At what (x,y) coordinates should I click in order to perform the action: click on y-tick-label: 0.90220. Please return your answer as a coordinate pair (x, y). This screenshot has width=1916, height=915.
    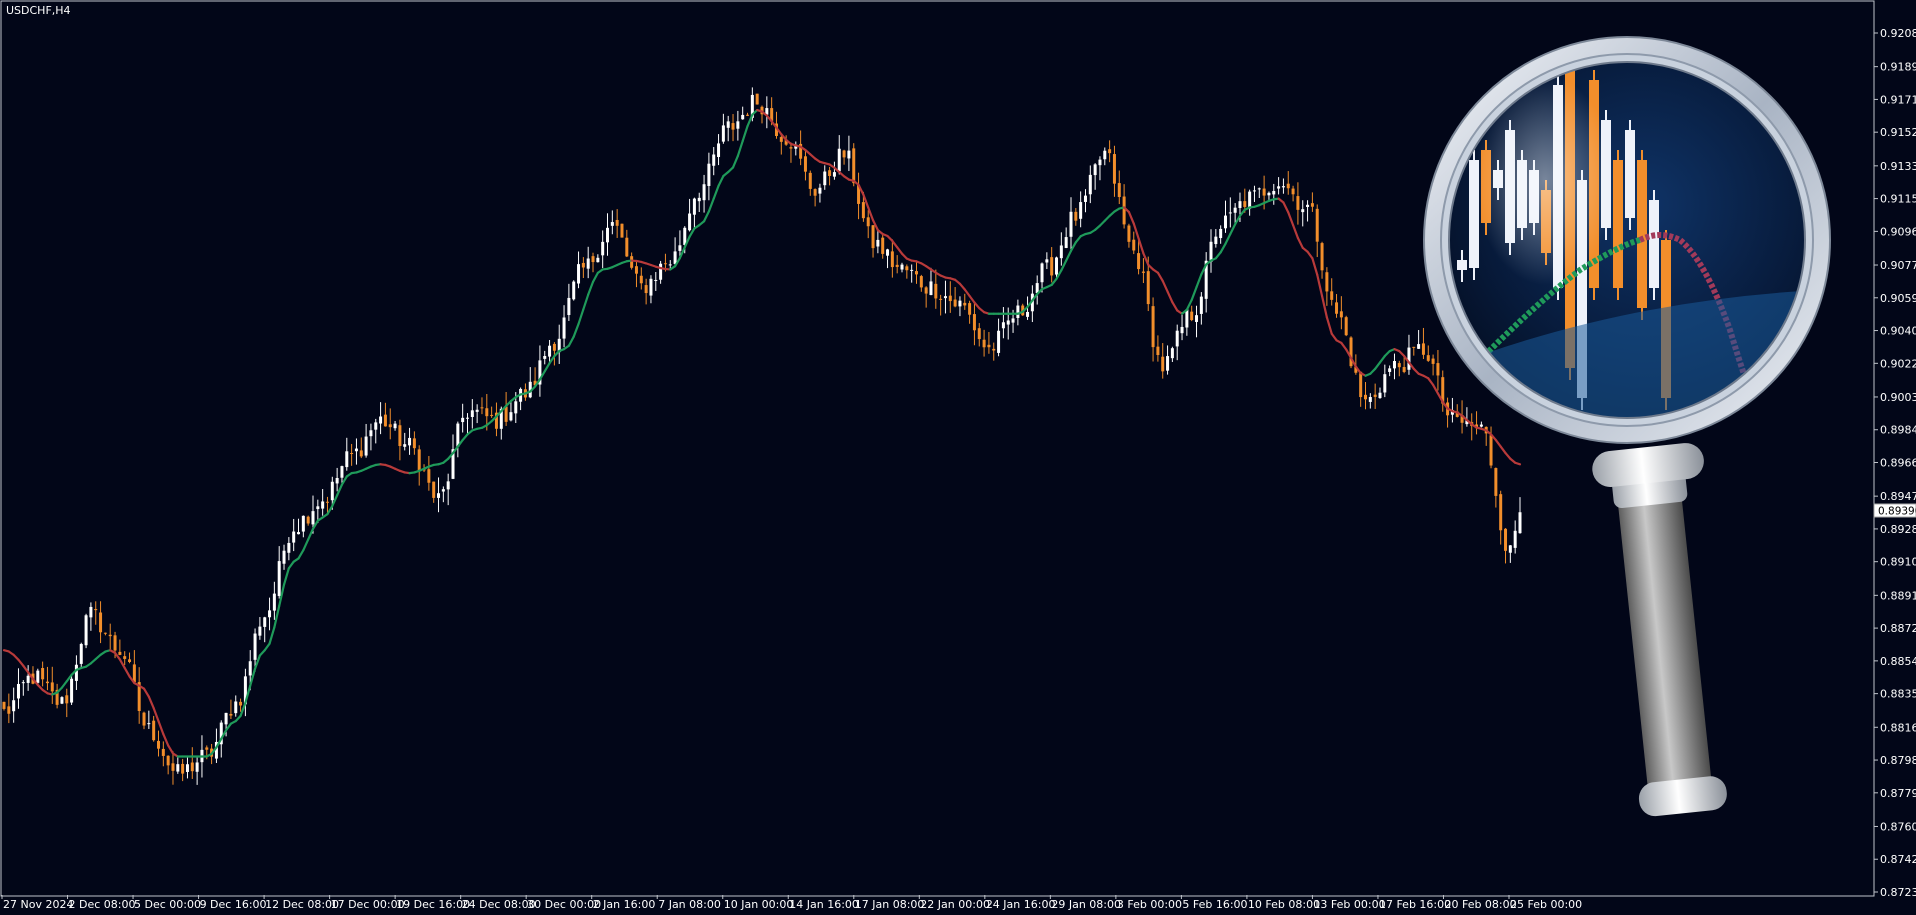
    Looking at the image, I should click on (1898, 363).